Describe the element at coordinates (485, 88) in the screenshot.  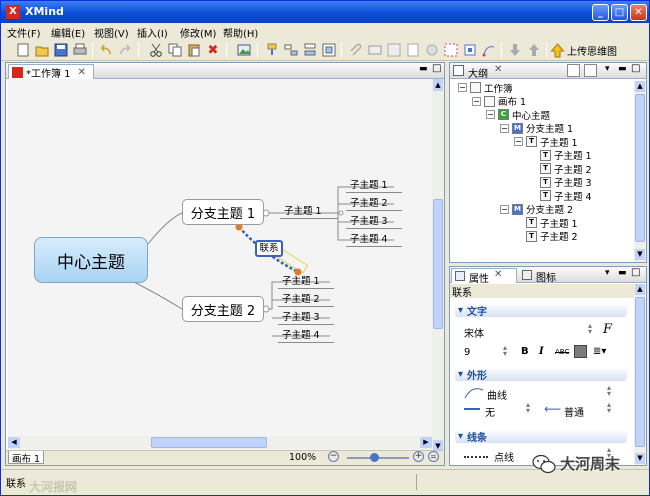
I see `outline-item: − 工作簿` at that location.